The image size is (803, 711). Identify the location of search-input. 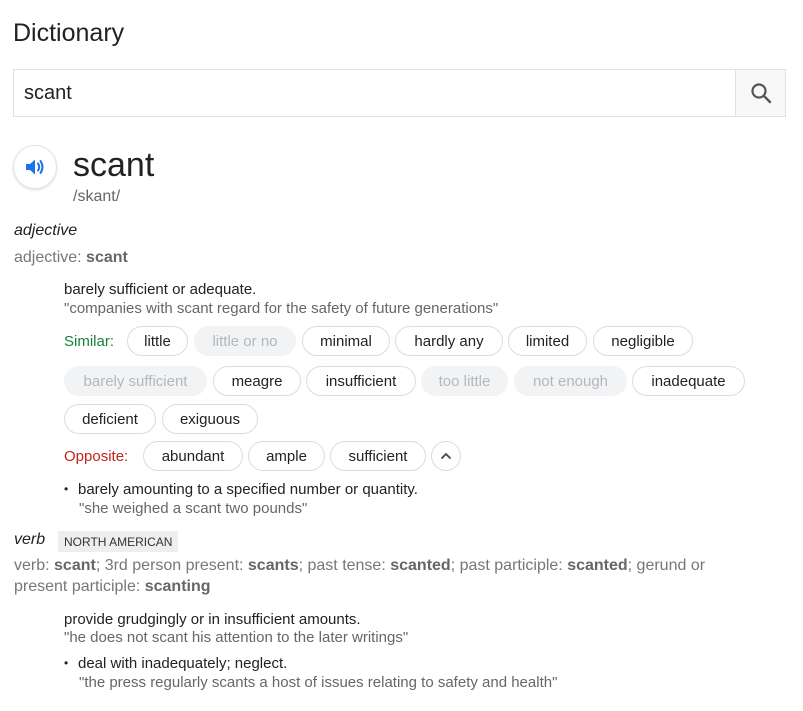
(374, 93).